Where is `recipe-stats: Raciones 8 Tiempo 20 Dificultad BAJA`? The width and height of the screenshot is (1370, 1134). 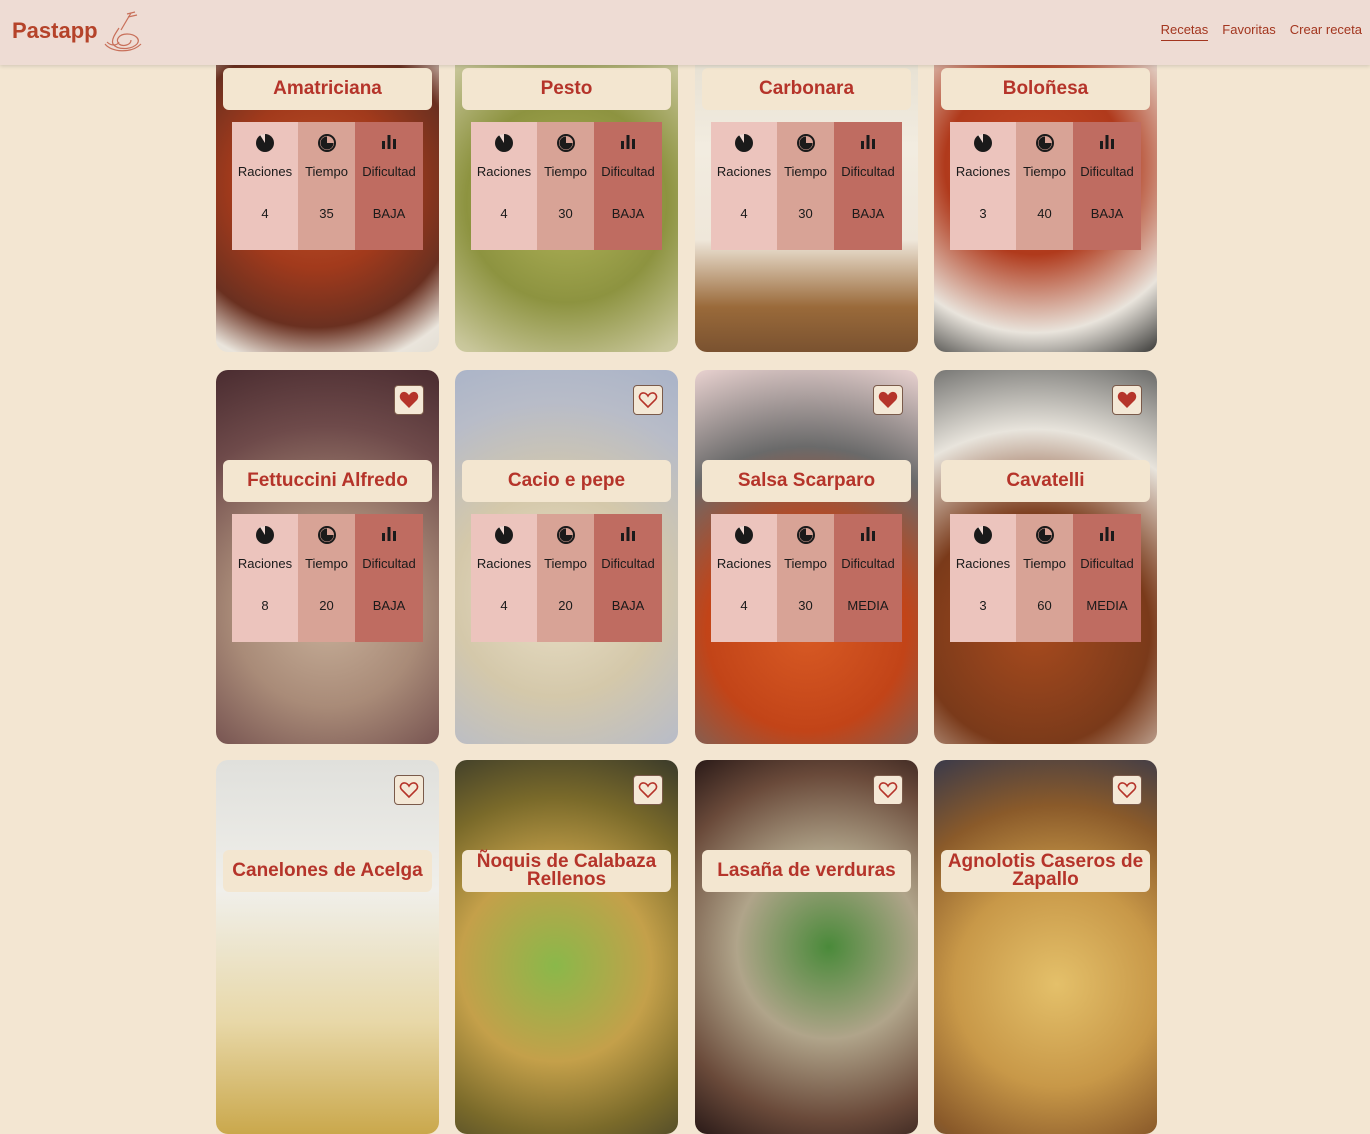 recipe-stats: Raciones 8 Tiempo 20 Dificultad BAJA is located at coordinates (327, 578).